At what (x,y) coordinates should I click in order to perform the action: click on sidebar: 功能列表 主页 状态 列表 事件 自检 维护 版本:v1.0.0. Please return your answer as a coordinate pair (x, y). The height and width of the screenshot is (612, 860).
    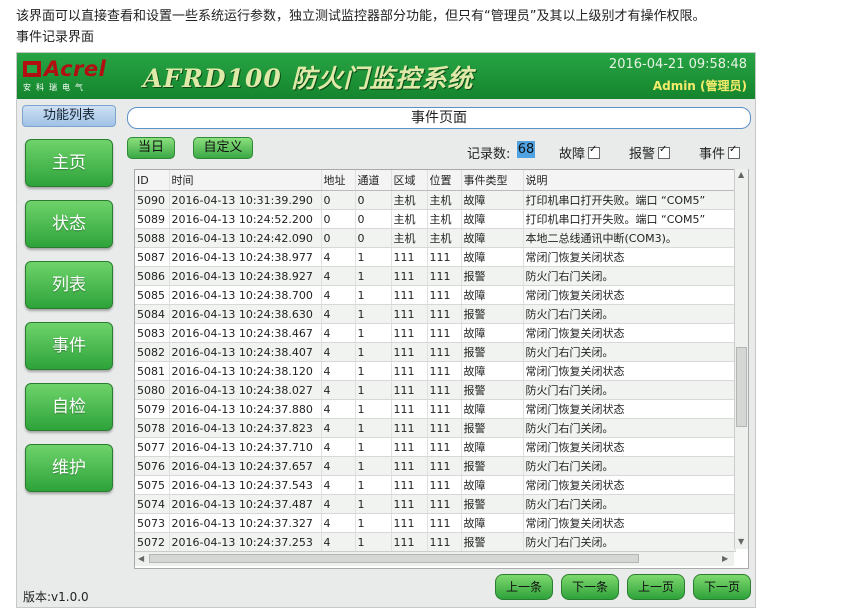
    Looking at the image, I should click on (69, 353).